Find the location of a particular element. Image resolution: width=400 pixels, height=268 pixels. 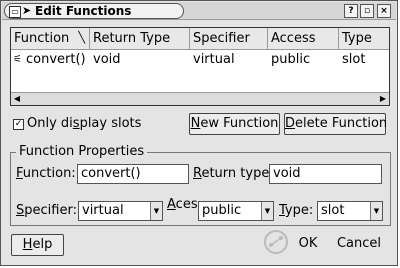

watermark-logo is located at coordinates (276, 242).